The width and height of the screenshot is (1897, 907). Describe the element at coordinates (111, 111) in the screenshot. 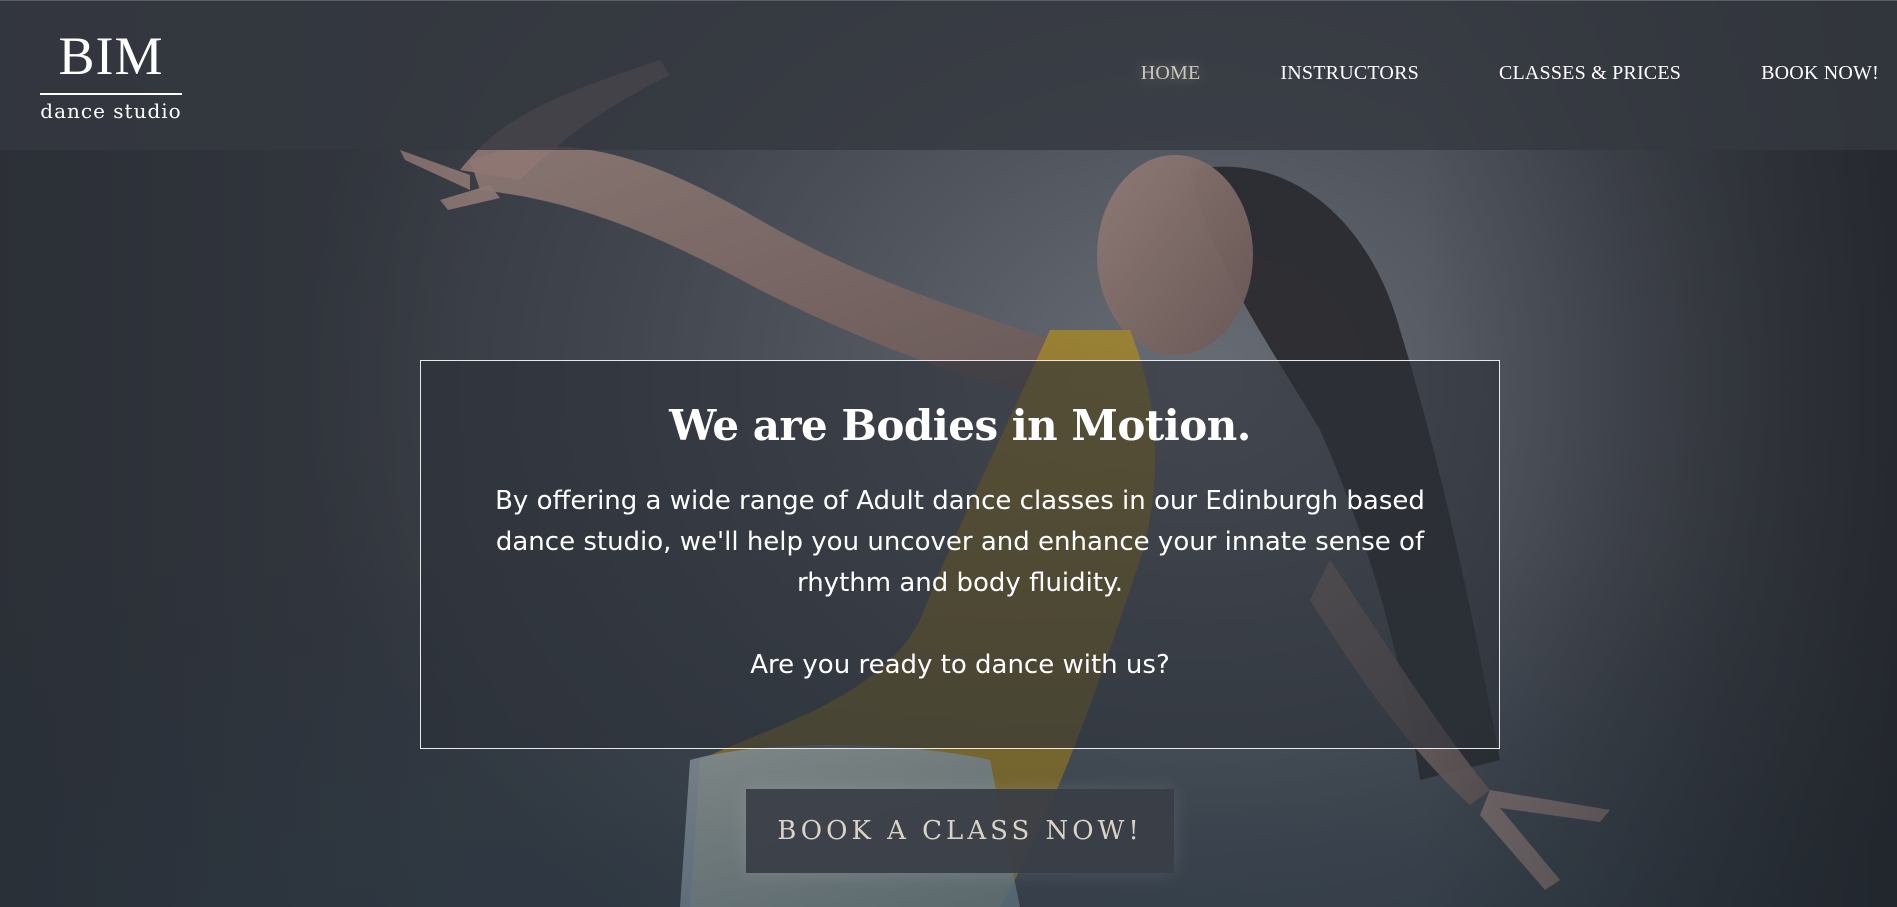

I see `logo-sub-text: dance studio` at that location.